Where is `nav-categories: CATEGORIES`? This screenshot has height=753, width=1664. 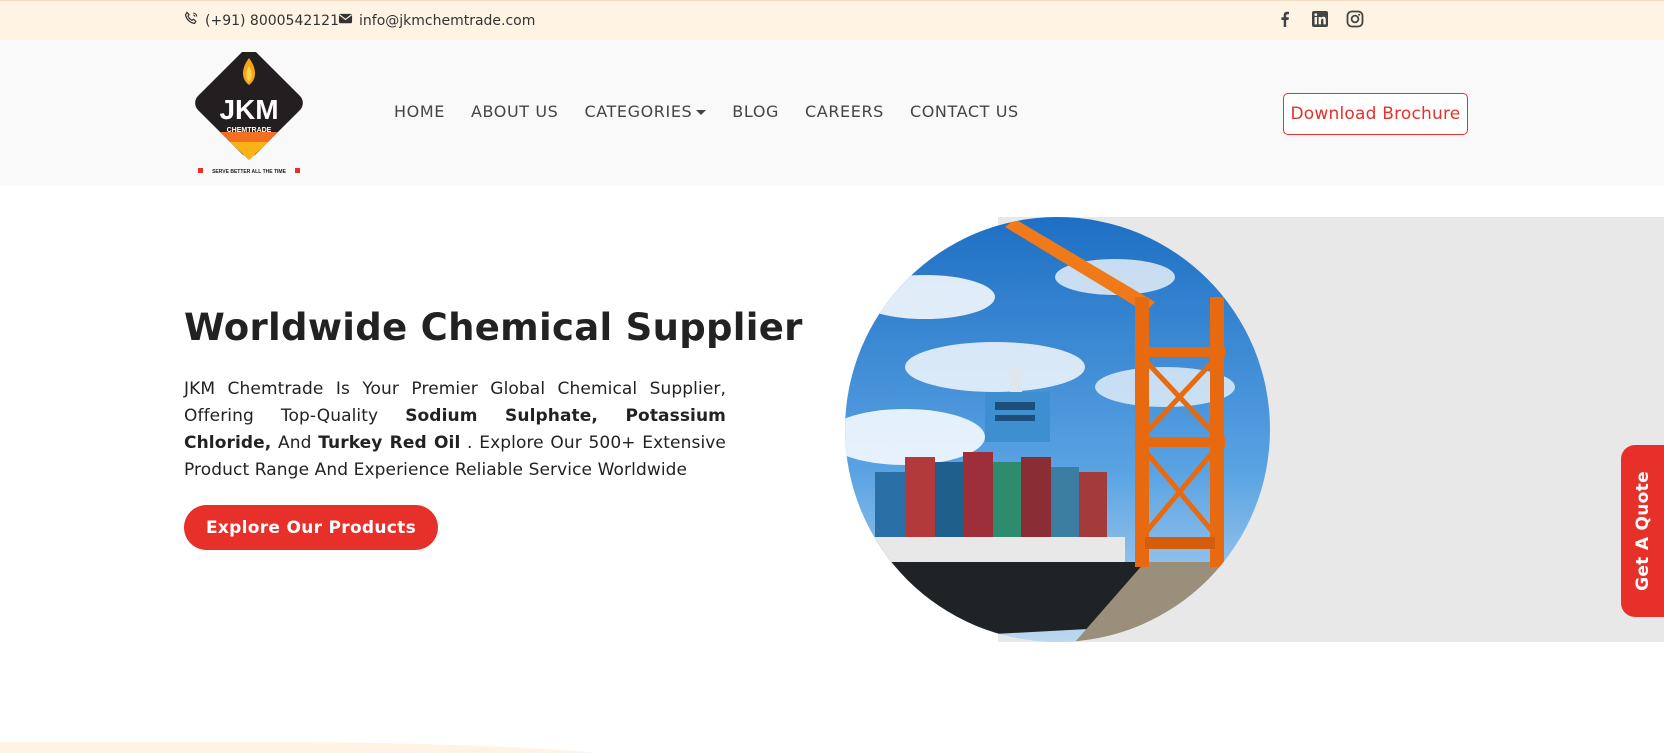 nav-categories: CATEGORIES is located at coordinates (645, 111).